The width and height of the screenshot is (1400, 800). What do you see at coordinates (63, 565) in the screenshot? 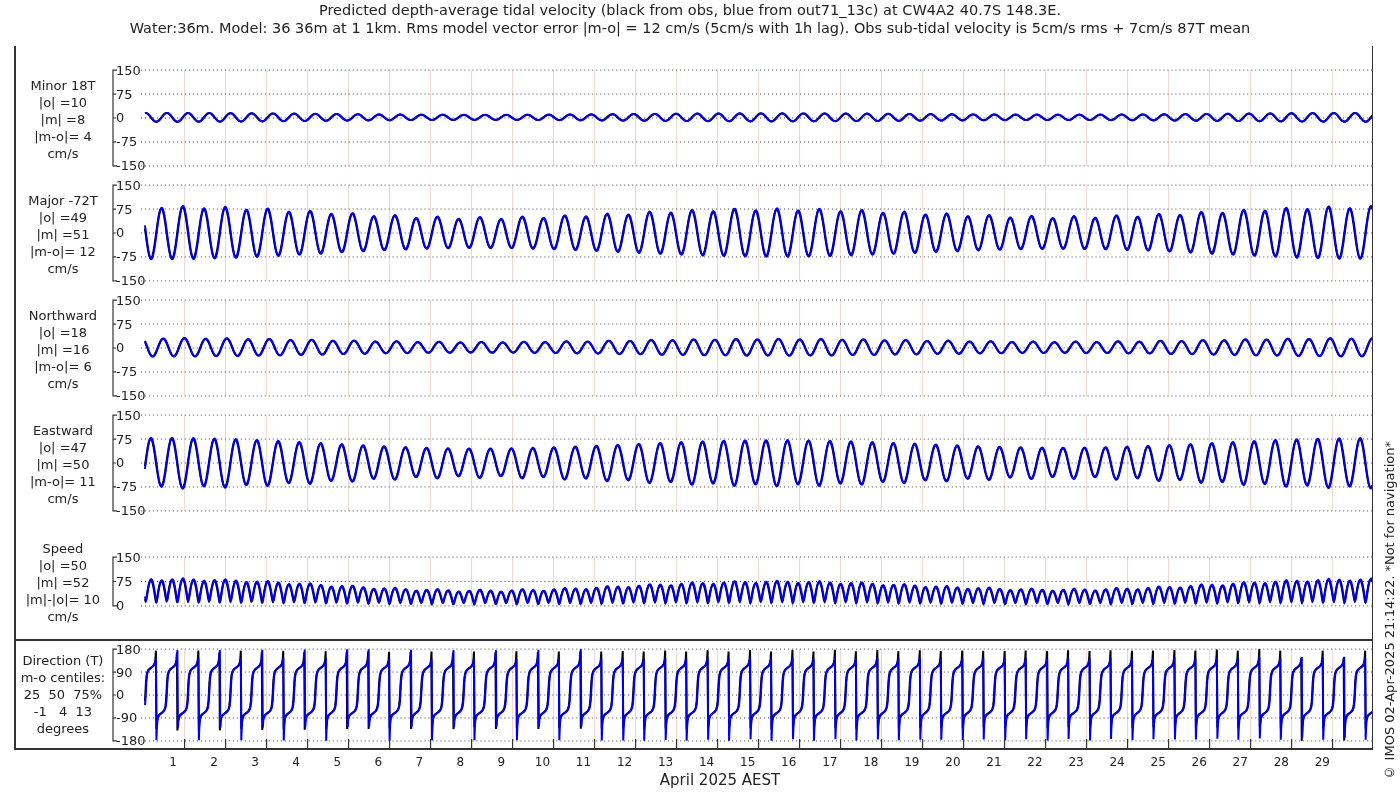
I see `panel-stat-text: |o| =50` at bounding box center [63, 565].